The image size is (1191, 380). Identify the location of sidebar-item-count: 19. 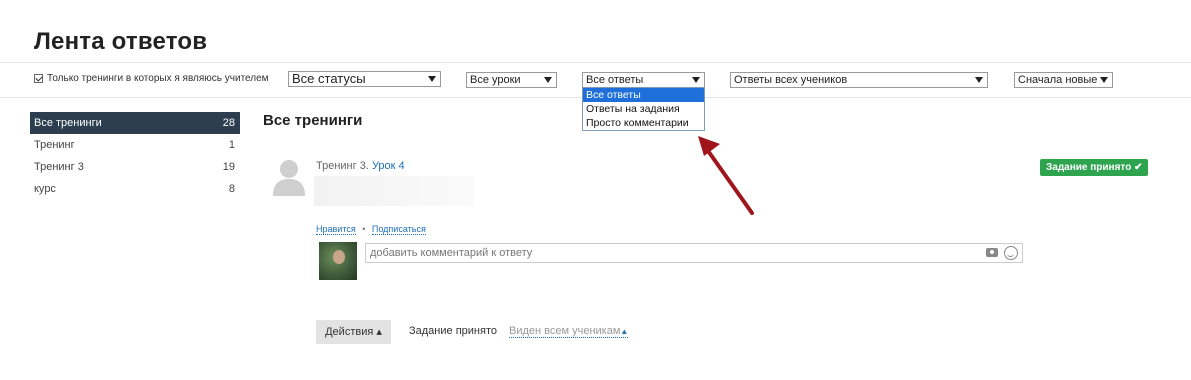
(228, 167).